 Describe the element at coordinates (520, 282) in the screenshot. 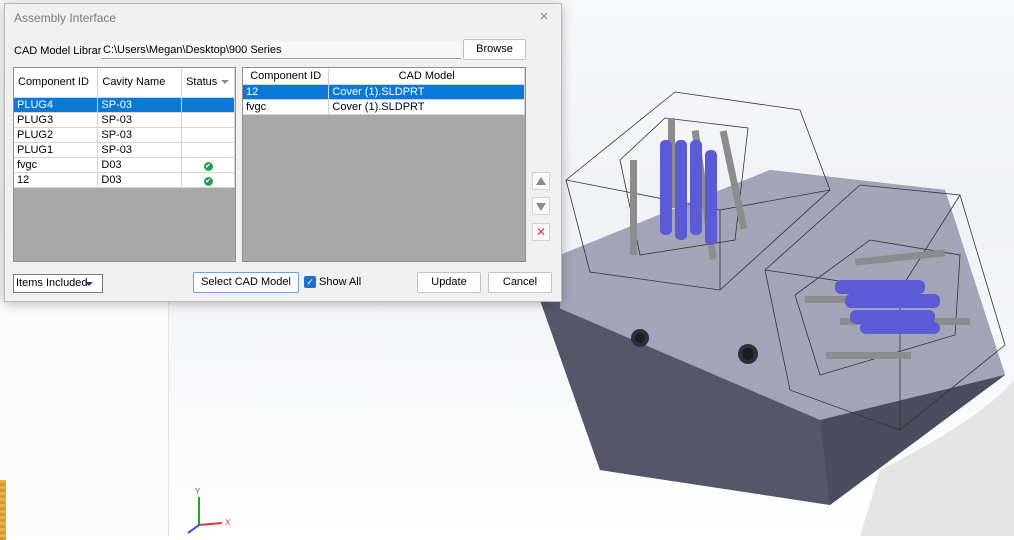

I see `cancel-button: Cancel` at that location.